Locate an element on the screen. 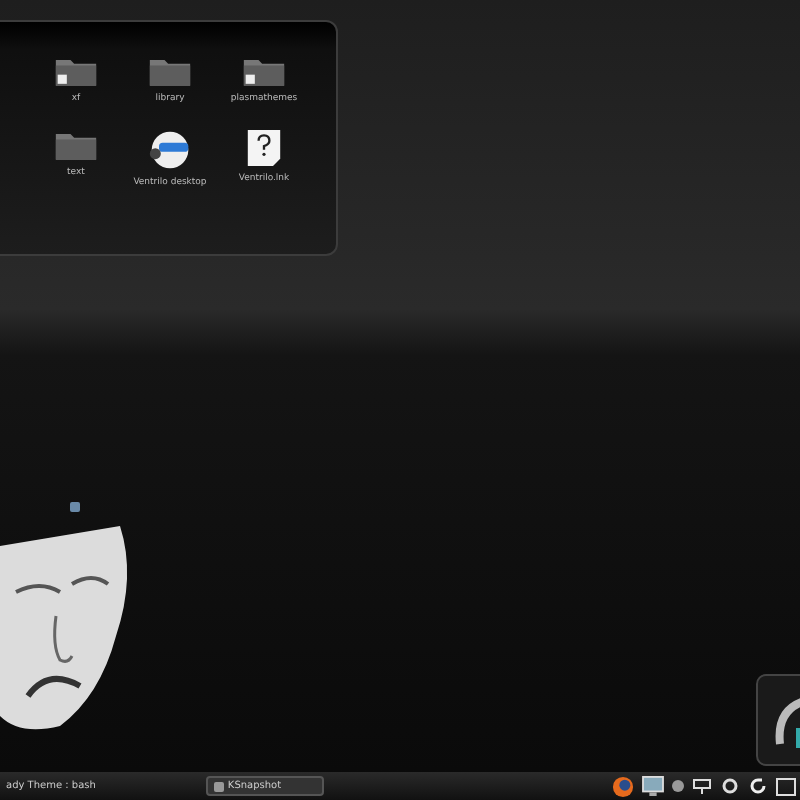  network-icon is located at coordinates (702, 786).